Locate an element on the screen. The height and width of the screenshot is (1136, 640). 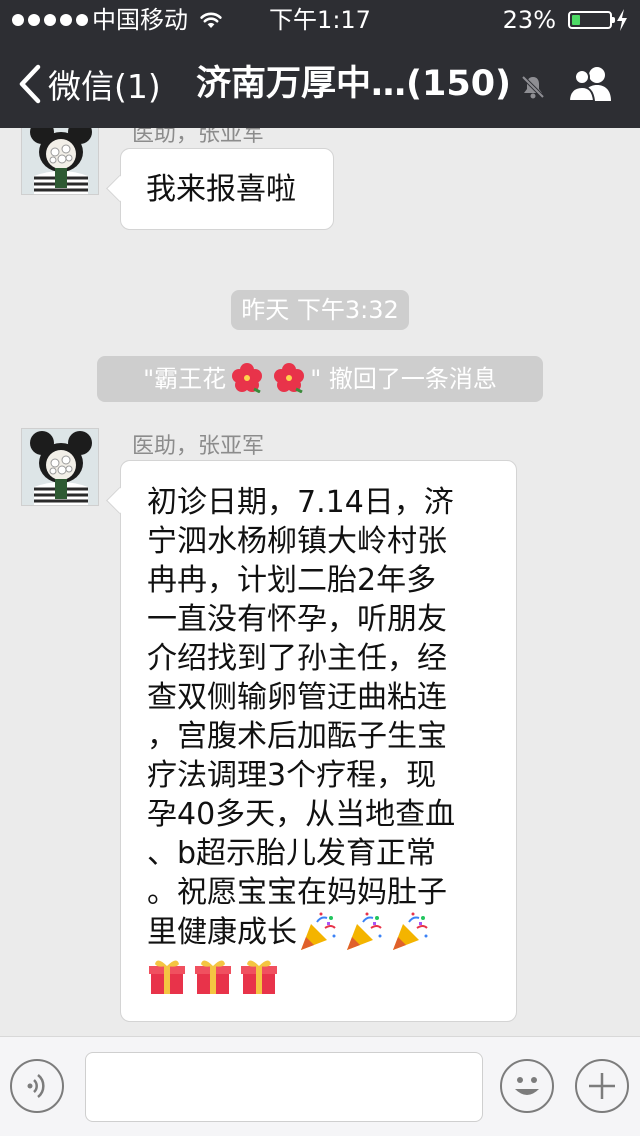
battery-percent: 23% is located at coordinates (529, 20).